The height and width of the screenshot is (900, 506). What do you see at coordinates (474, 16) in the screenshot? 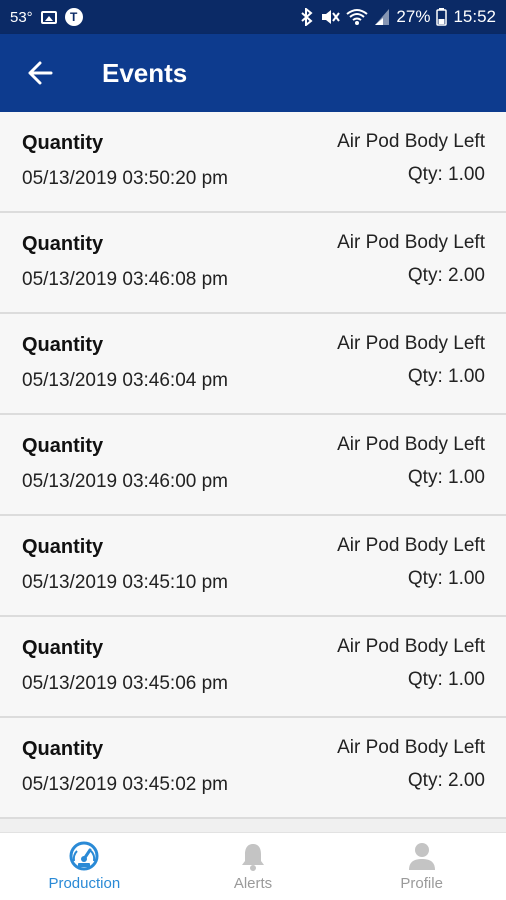
I see `clock: 15:52` at bounding box center [474, 16].